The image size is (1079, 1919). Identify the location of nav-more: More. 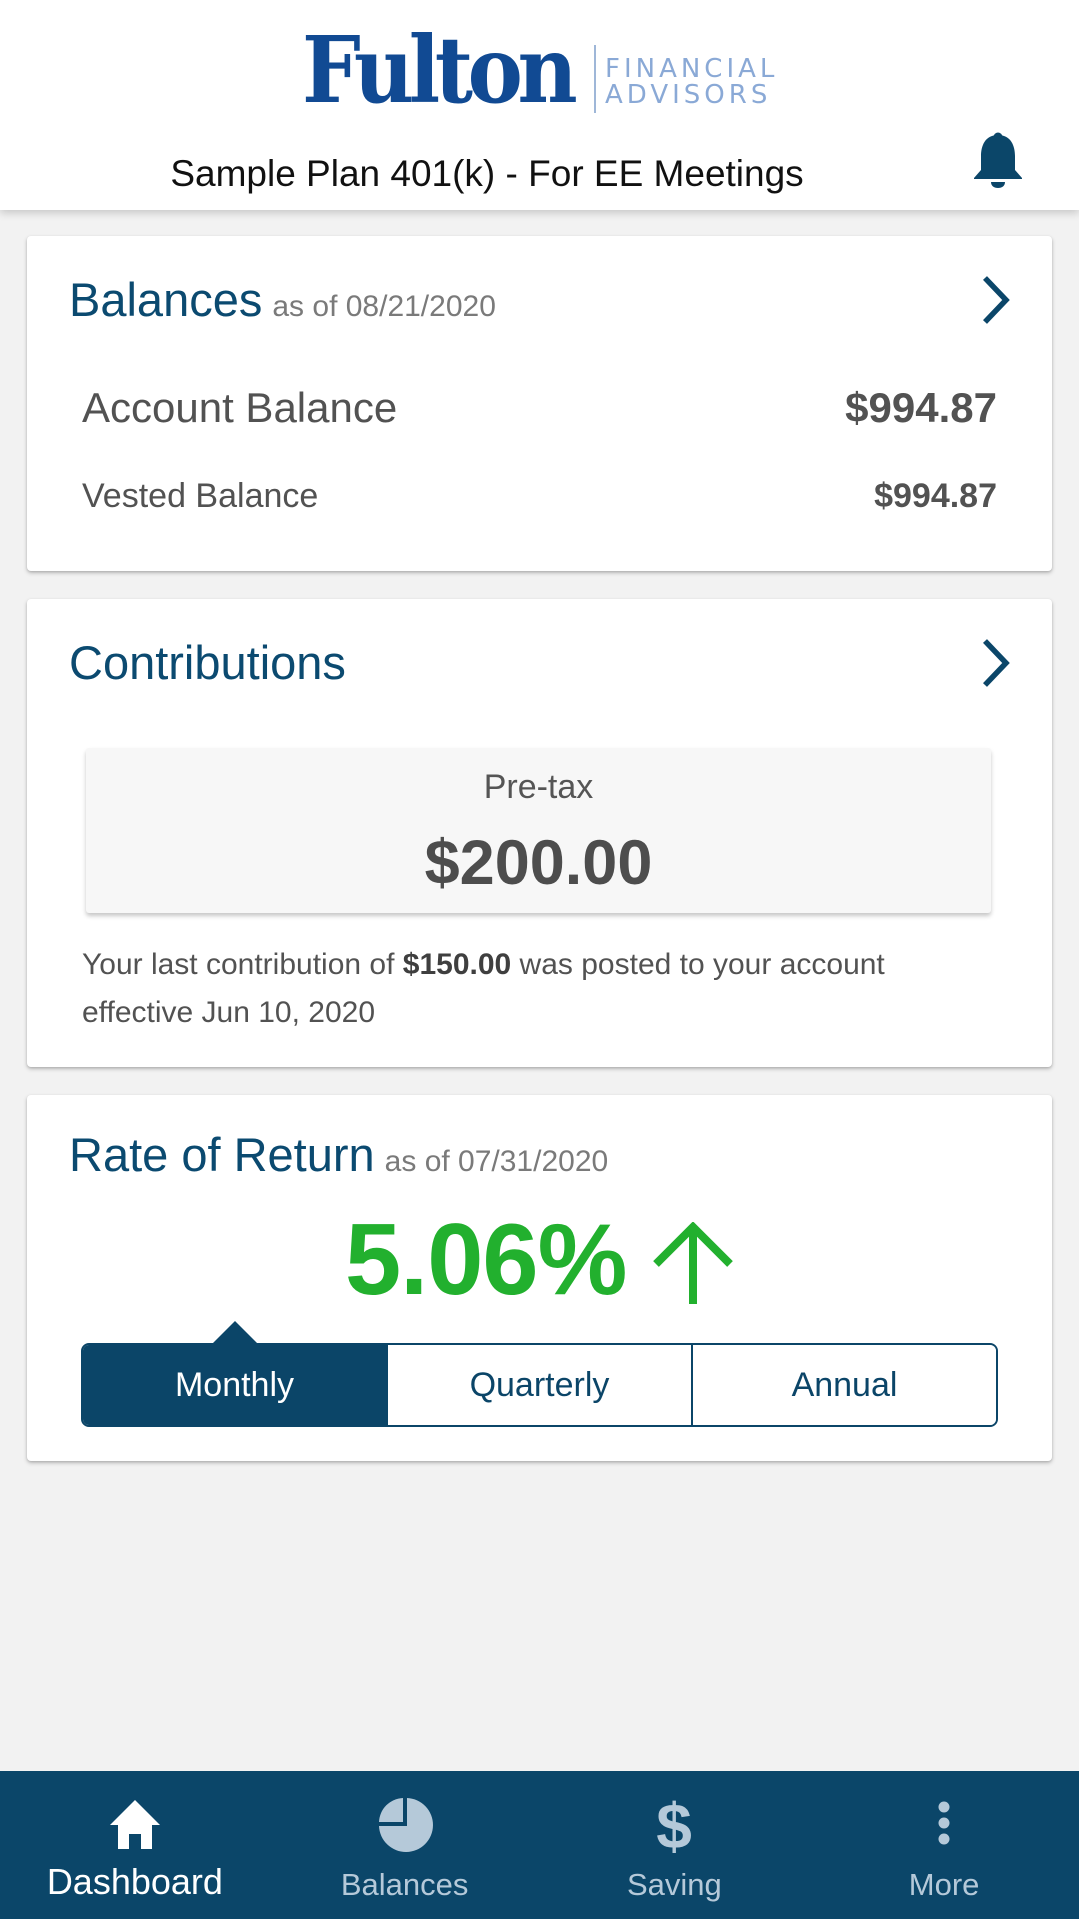
(944, 1845).